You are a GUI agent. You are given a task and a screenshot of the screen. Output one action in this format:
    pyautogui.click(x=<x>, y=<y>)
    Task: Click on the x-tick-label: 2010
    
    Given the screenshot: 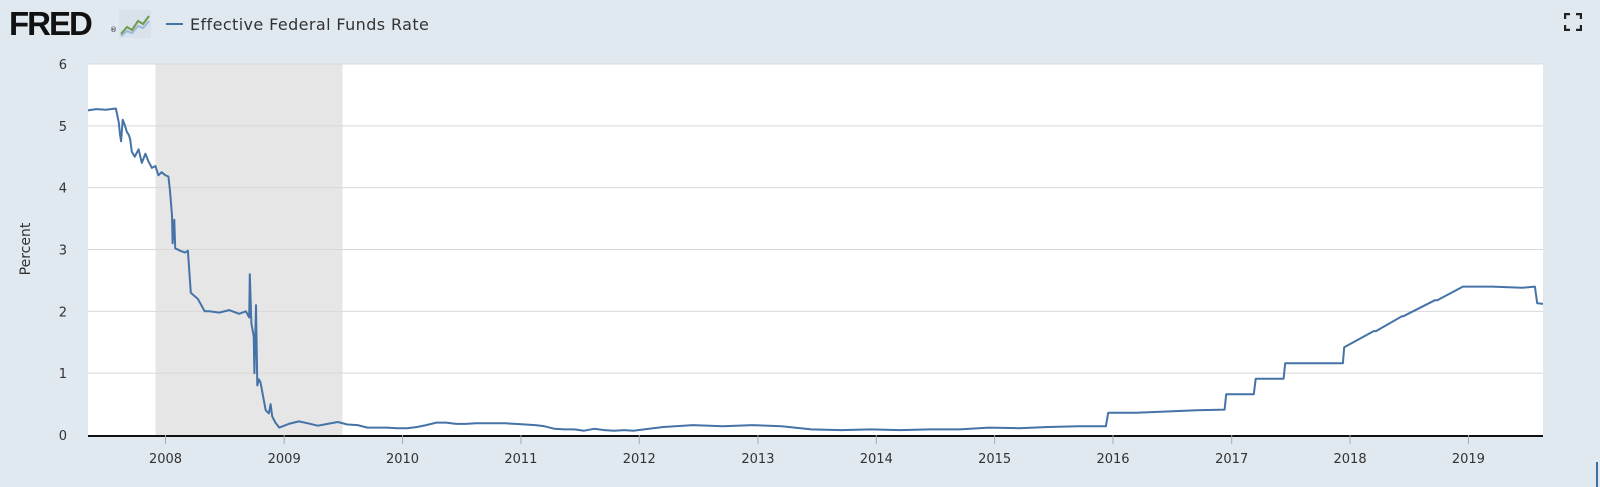 What is the action you would take?
    pyautogui.click(x=402, y=459)
    